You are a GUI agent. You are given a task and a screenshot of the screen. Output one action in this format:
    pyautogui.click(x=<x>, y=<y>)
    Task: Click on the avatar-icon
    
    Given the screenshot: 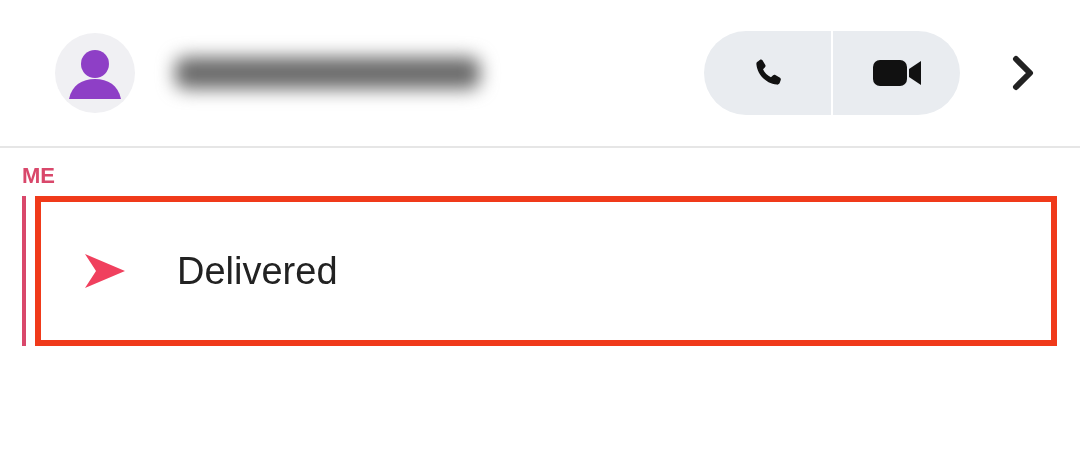 What is the action you would take?
    pyautogui.click(x=95, y=73)
    